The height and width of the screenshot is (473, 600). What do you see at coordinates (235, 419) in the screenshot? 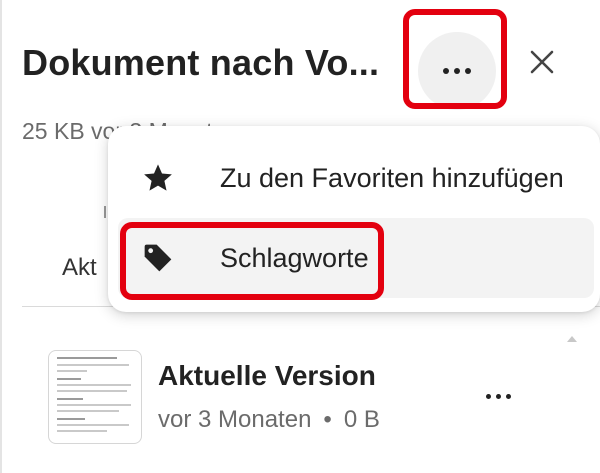
I see `version-age: vor 3 Monaten` at bounding box center [235, 419].